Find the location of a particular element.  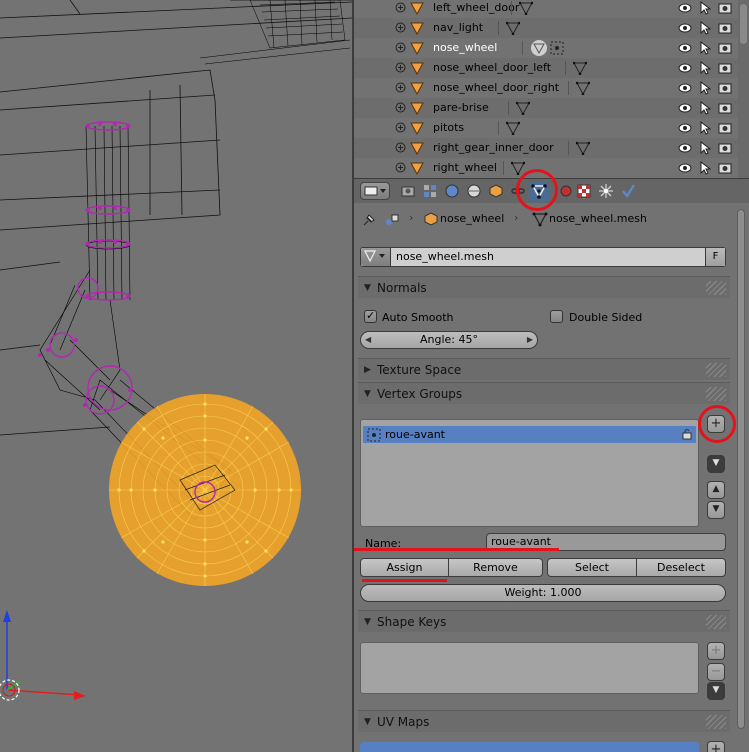

mesh-datablock-selector: nose_wheel.mesh F is located at coordinates (543, 257).